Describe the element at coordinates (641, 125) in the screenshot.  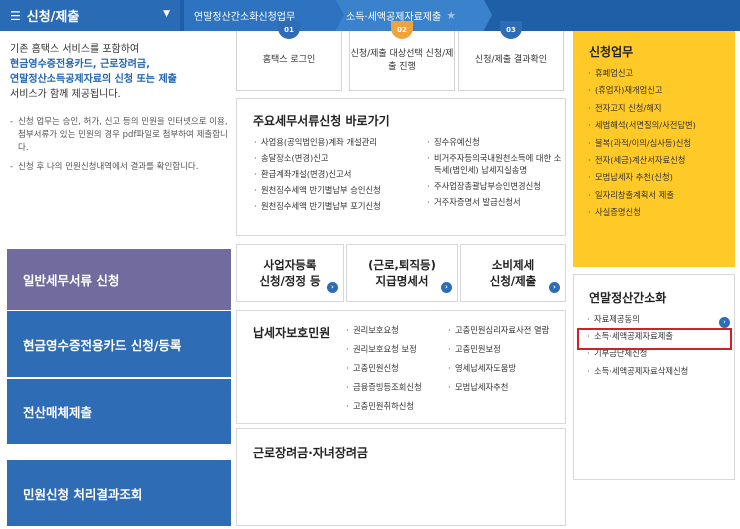
I see `apply-link: 세법해석(서면질의/사전답변)` at that location.